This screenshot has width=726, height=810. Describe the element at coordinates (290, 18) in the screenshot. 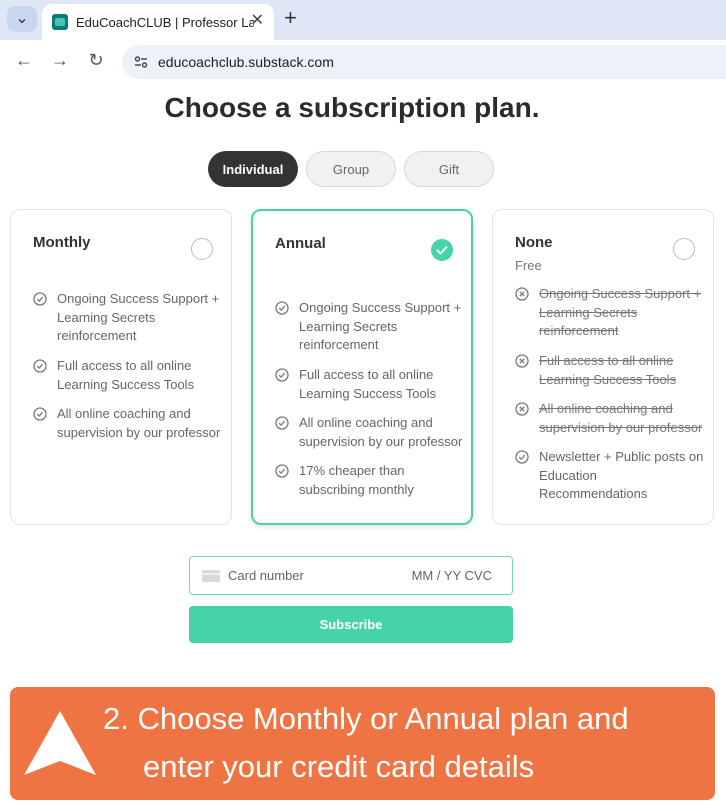

I see `new-tab-plus-icon: +` at that location.